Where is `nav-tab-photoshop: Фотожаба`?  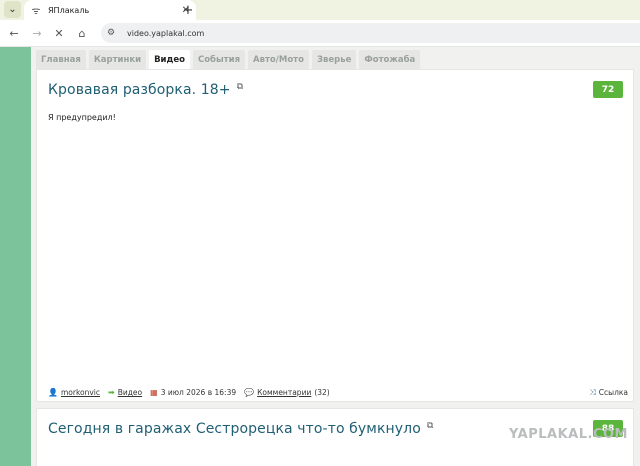
nav-tab-photoshop: Фотожаба is located at coordinates (390, 59).